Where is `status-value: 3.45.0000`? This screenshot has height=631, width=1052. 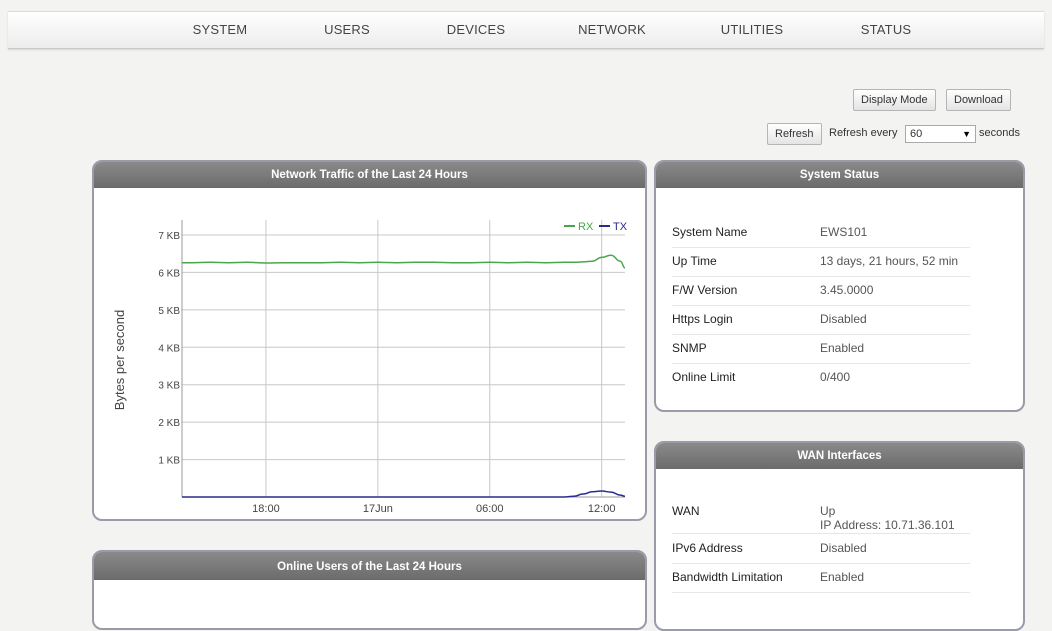 status-value: 3.45.0000 is located at coordinates (847, 290).